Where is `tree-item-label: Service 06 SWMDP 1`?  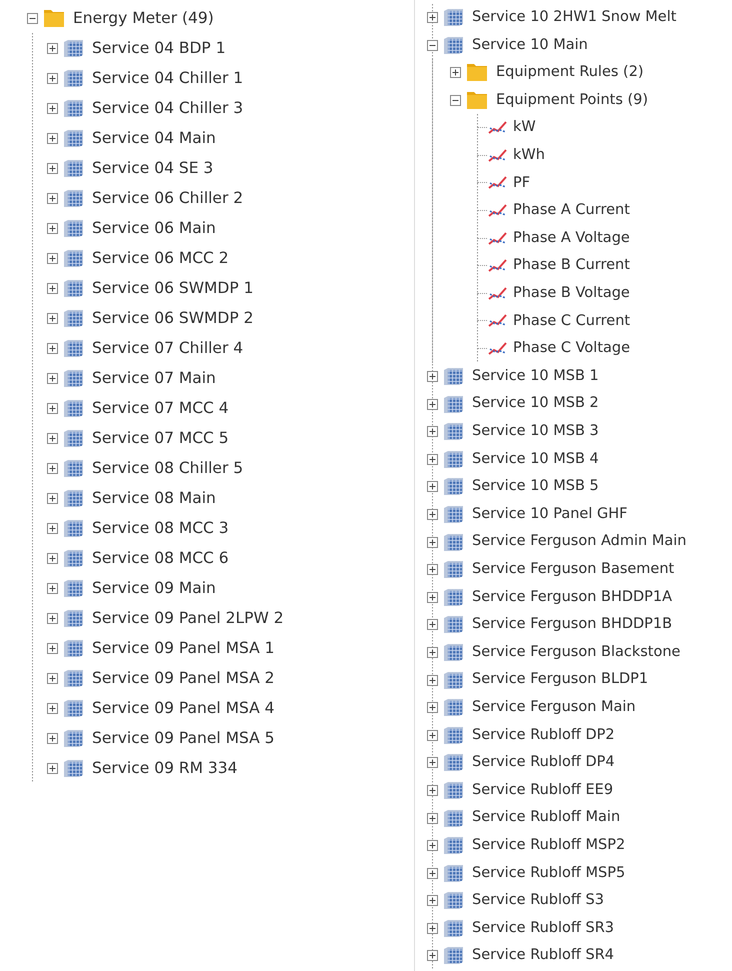 tree-item-label: Service 06 SWMDP 1 is located at coordinates (173, 288).